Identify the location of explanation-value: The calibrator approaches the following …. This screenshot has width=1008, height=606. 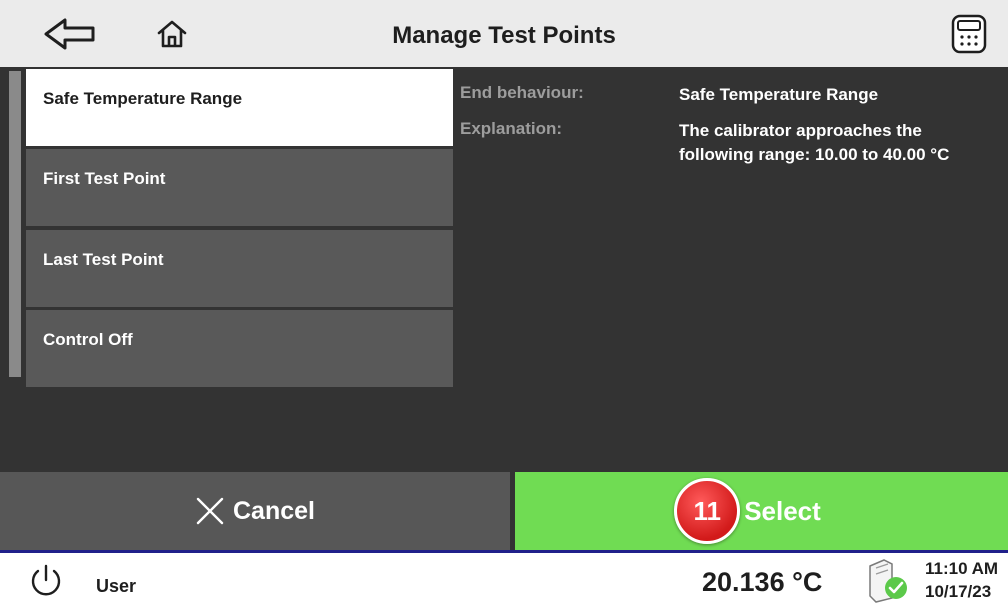
(814, 142).